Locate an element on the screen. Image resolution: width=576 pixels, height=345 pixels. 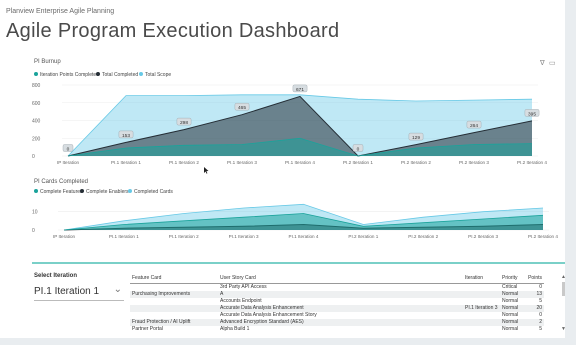
table-cell: Purchasing Improvements is located at coordinates (174, 294).